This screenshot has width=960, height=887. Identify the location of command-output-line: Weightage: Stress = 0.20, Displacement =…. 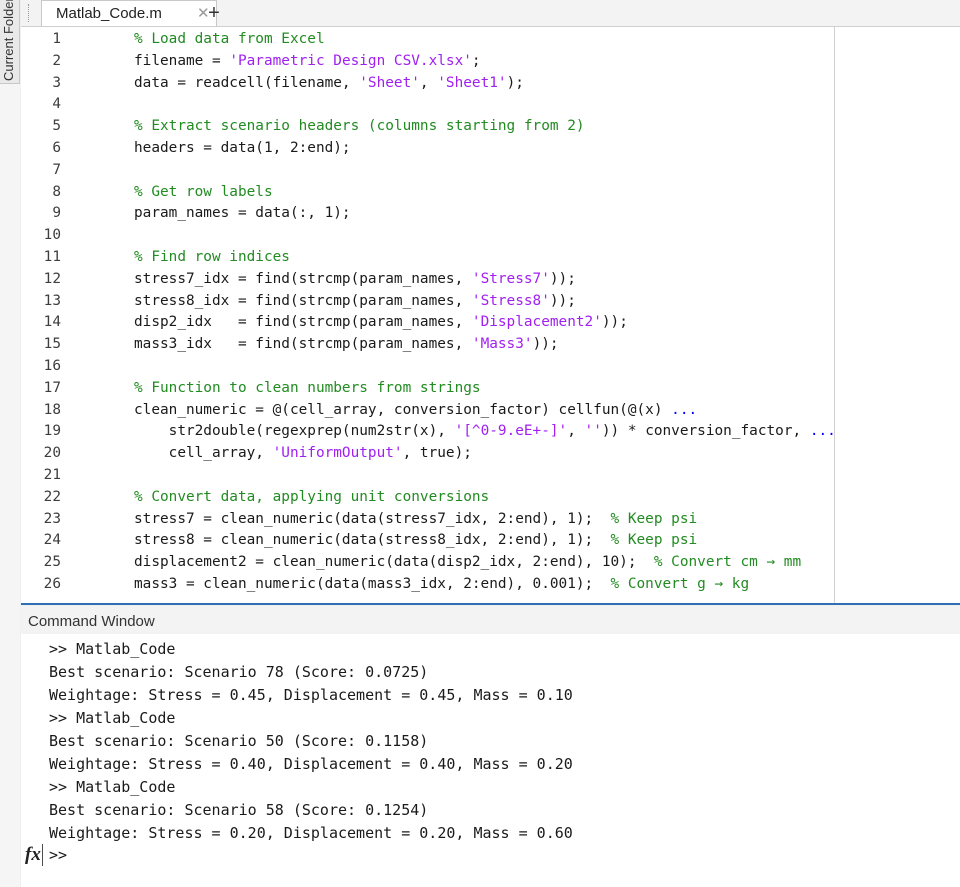
(311, 833).